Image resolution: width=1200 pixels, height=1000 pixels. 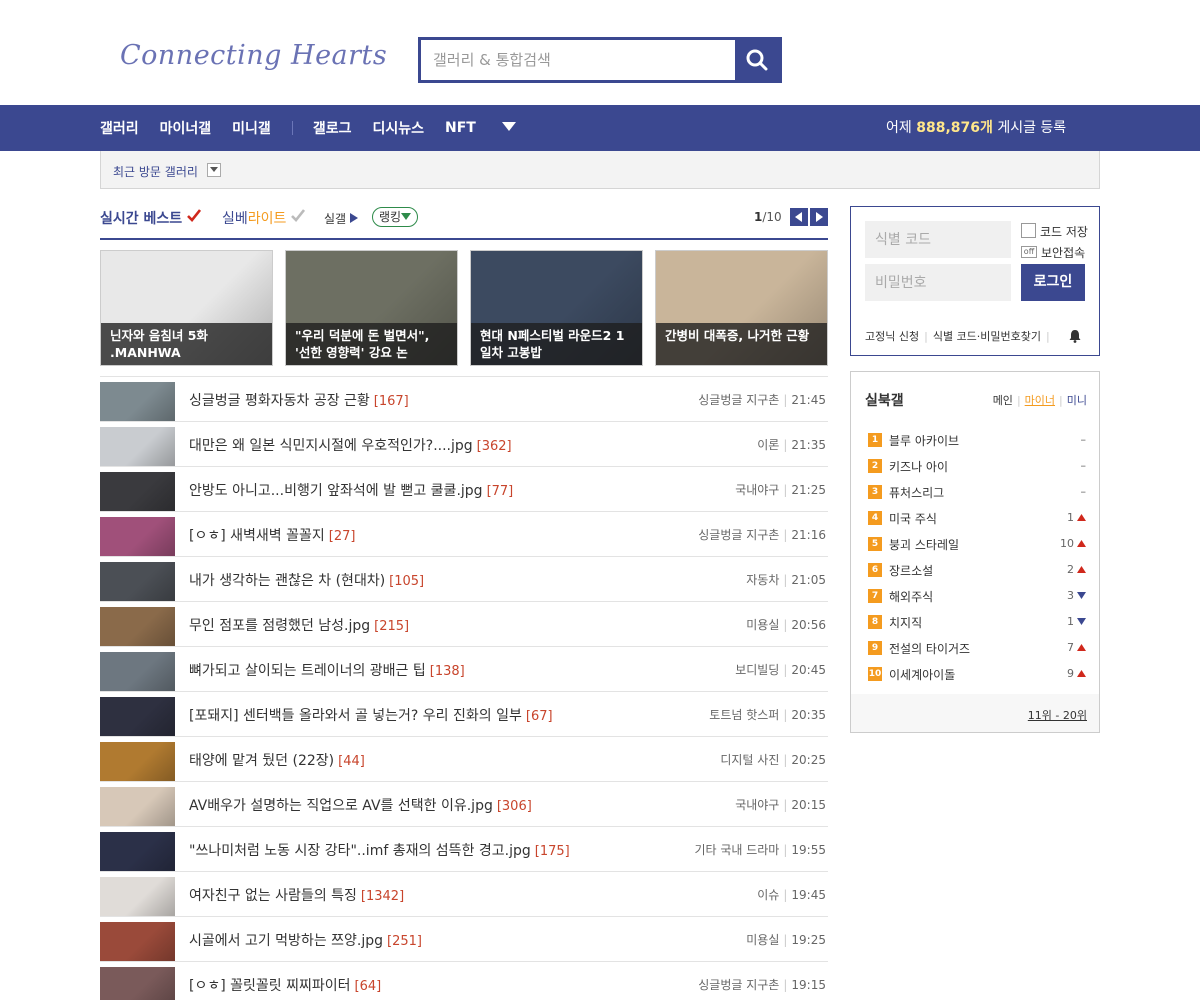 I want to click on rank-gallery-name: 키즈나 아이, so click(x=918, y=466).